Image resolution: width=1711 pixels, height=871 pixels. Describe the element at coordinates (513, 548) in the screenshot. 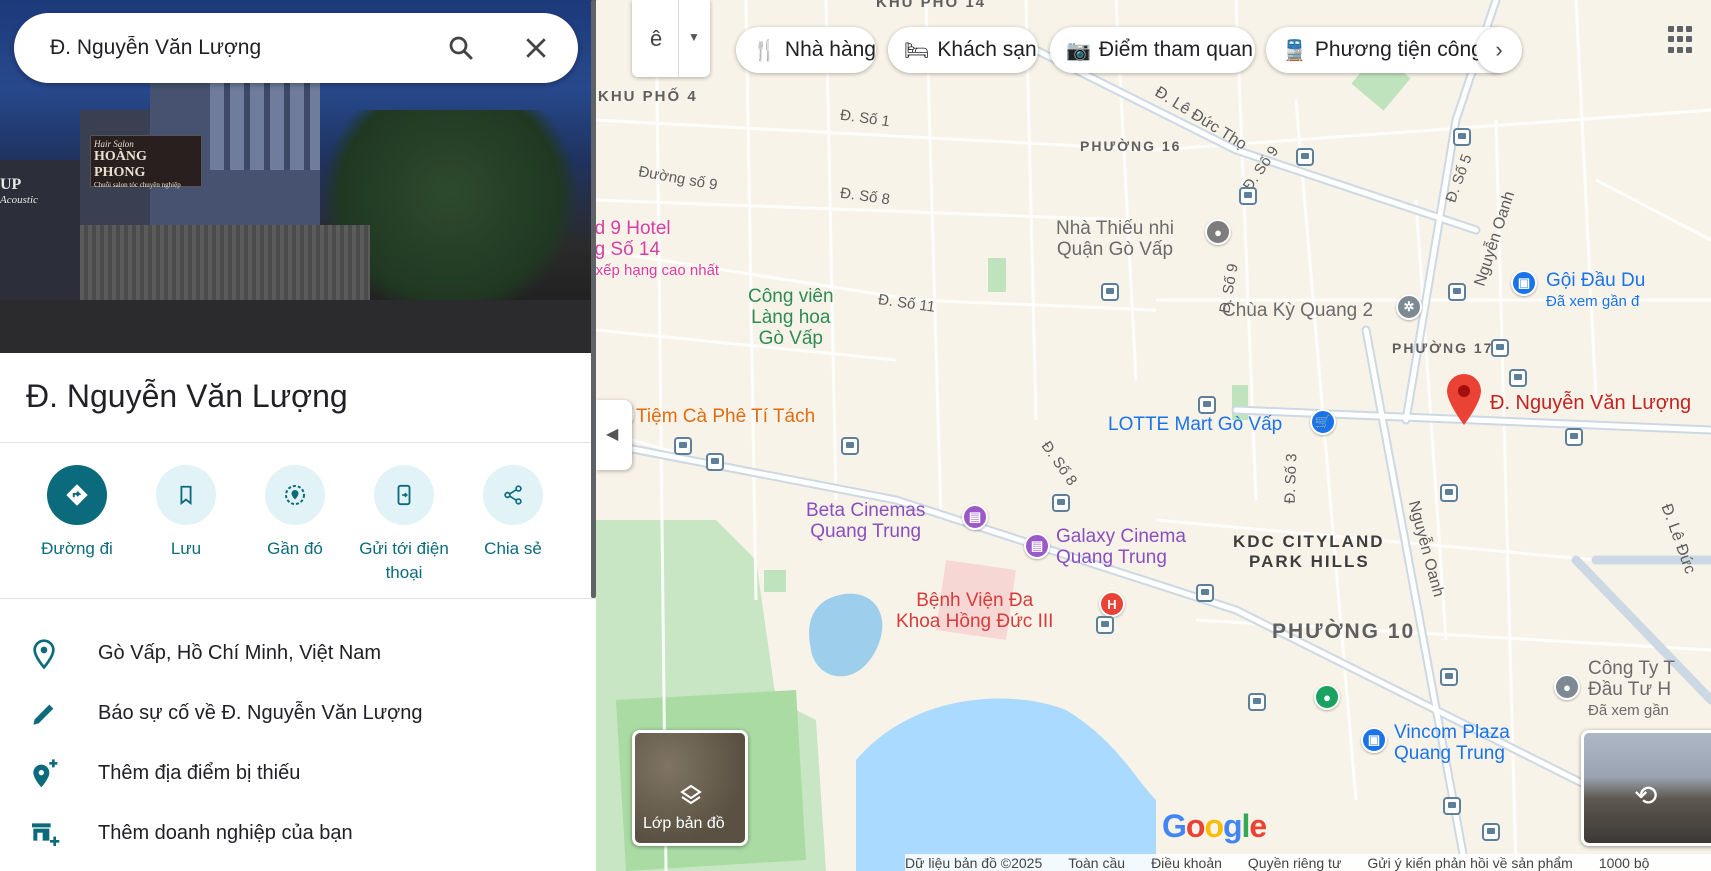

I see `share-label: Chia sẻ` at that location.